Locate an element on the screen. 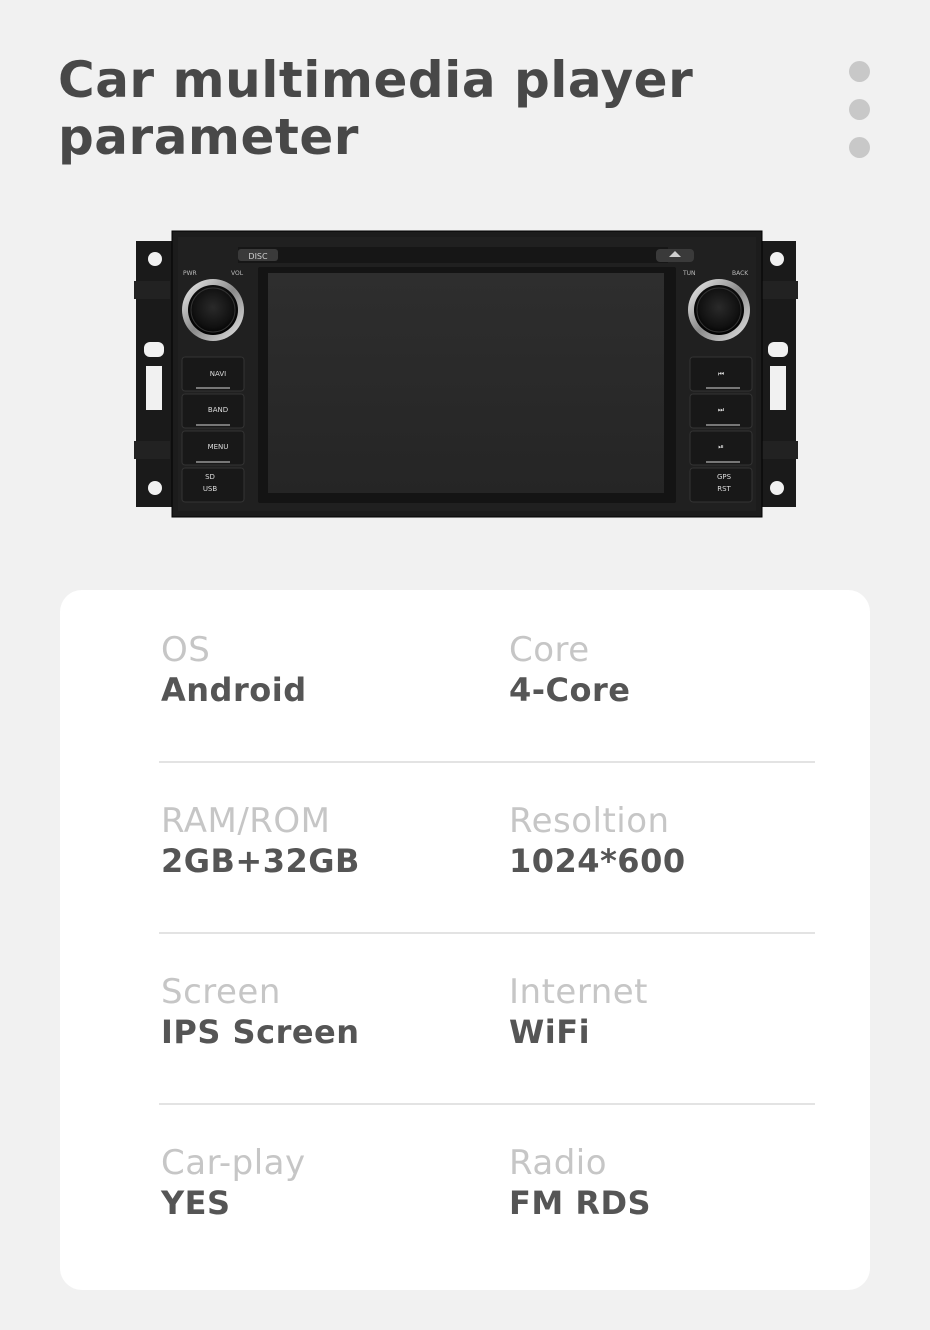 The image size is (930, 1330). spec-item-internet: Internet WiFi is located at coordinates (578, 1012).